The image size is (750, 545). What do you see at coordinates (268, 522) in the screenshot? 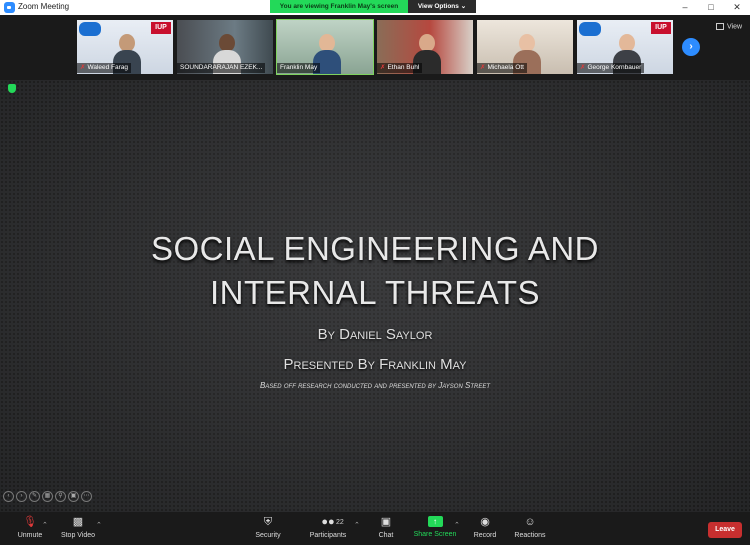
I see `shield-icon: ⛨` at bounding box center [268, 522].